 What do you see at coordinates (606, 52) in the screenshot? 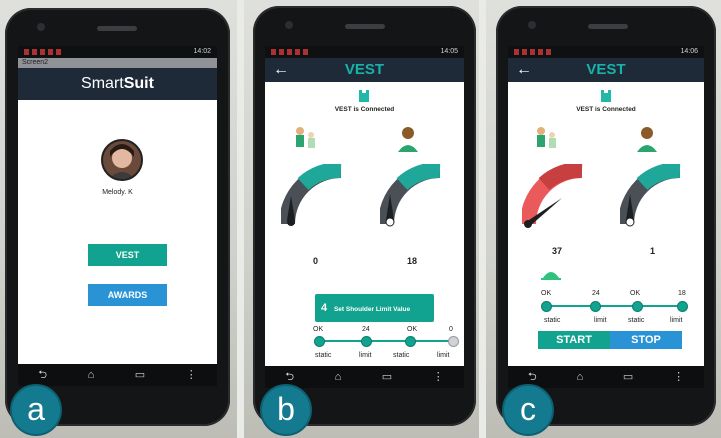
I see `status-bar: 14:06` at bounding box center [606, 52].